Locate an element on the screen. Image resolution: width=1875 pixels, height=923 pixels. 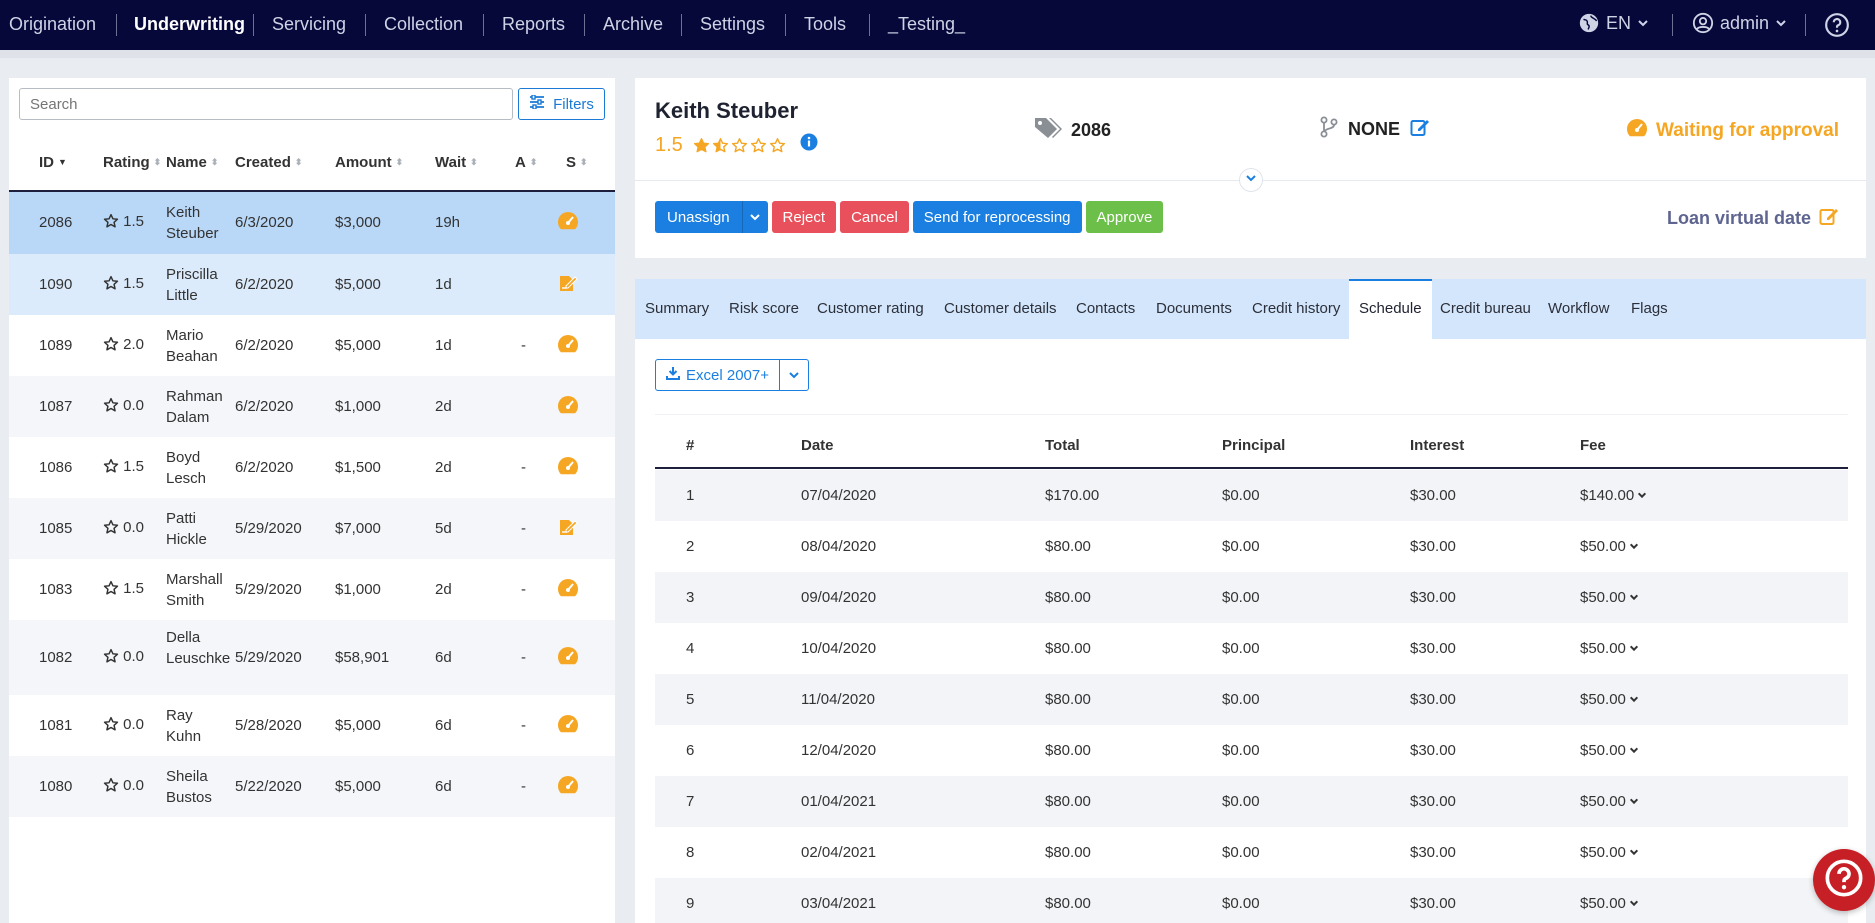
column-id: ID ▼ is located at coordinates (53, 162).